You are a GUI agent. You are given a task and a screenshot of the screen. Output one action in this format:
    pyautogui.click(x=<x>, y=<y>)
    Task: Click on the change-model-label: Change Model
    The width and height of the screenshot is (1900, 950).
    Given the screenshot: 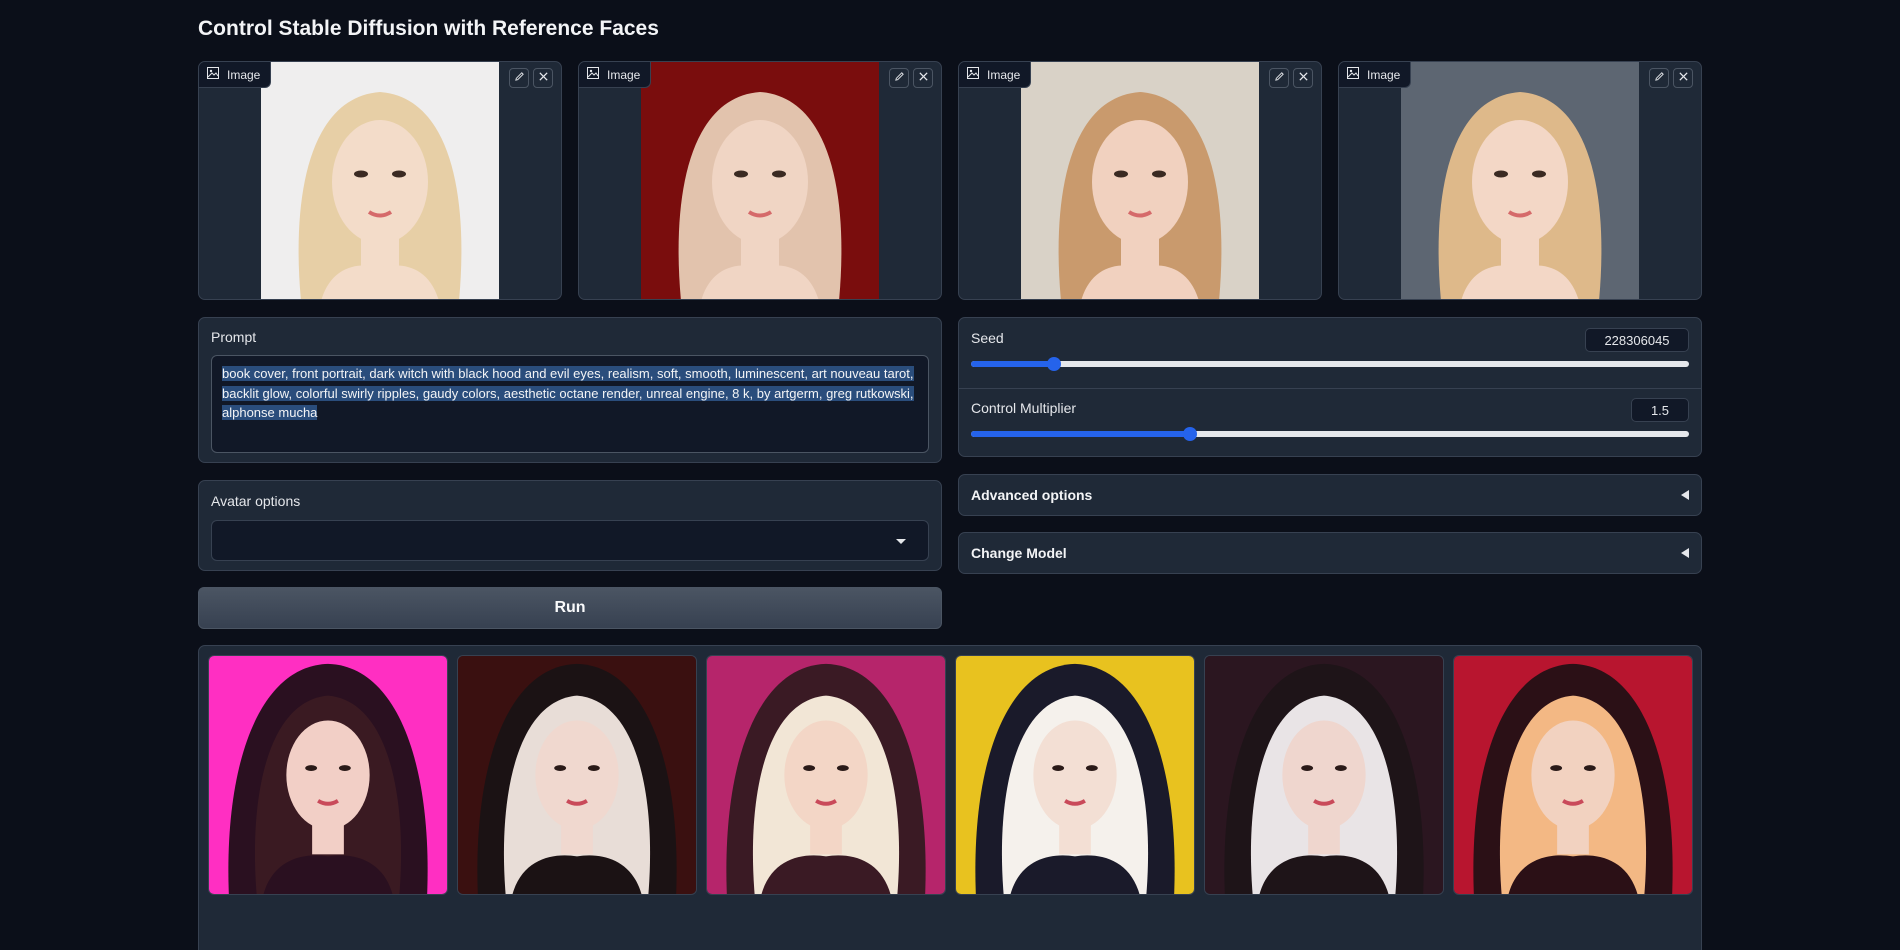 What is the action you would take?
    pyautogui.click(x=1019, y=553)
    